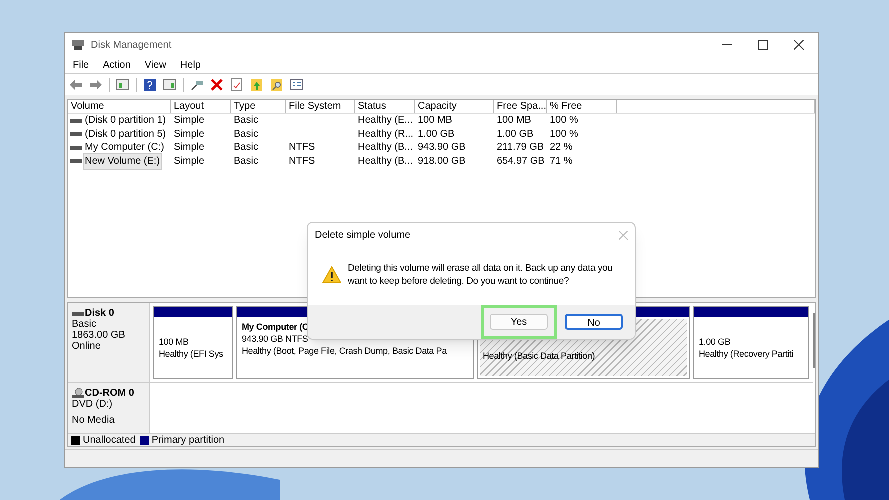  What do you see at coordinates (763, 45) in the screenshot?
I see `maximize-icon` at bounding box center [763, 45].